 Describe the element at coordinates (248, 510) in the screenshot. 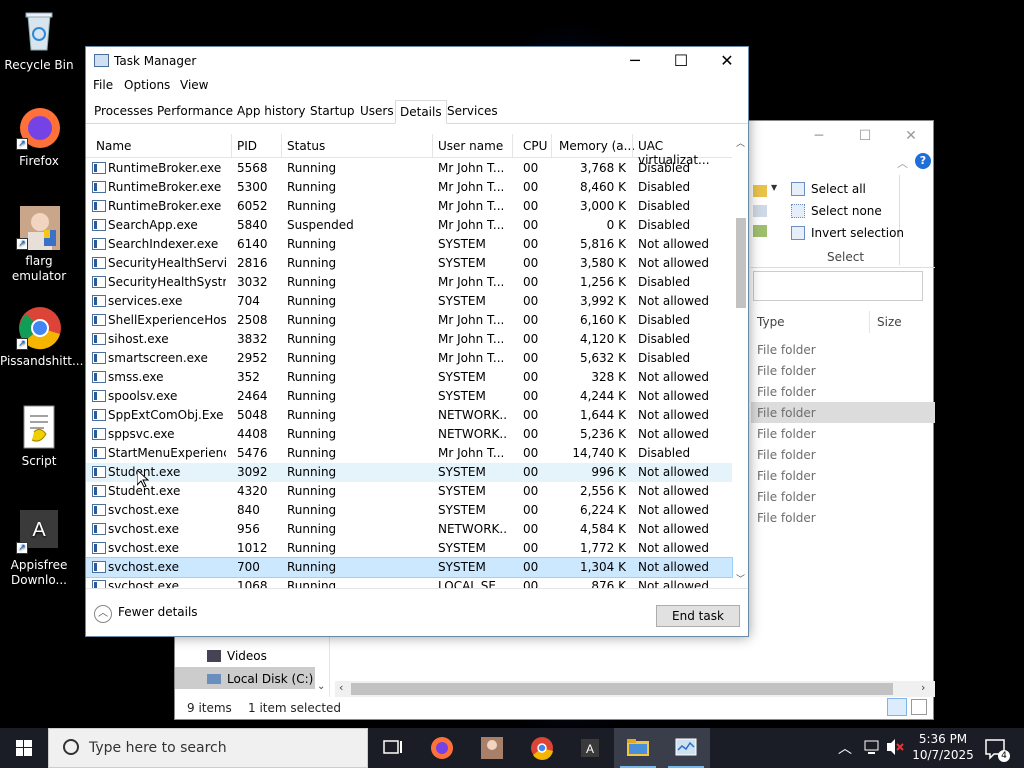

I see `cell-pid: 840` at that location.